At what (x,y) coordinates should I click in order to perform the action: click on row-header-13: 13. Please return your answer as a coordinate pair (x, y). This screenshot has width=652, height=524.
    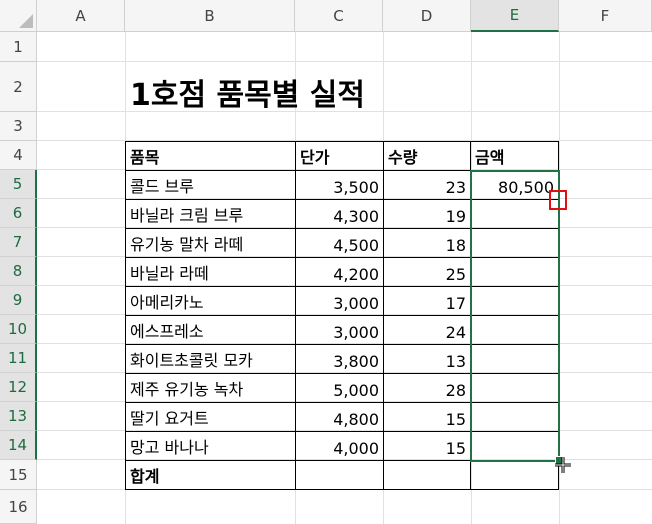
    Looking at the image, I should click on (18, 416).